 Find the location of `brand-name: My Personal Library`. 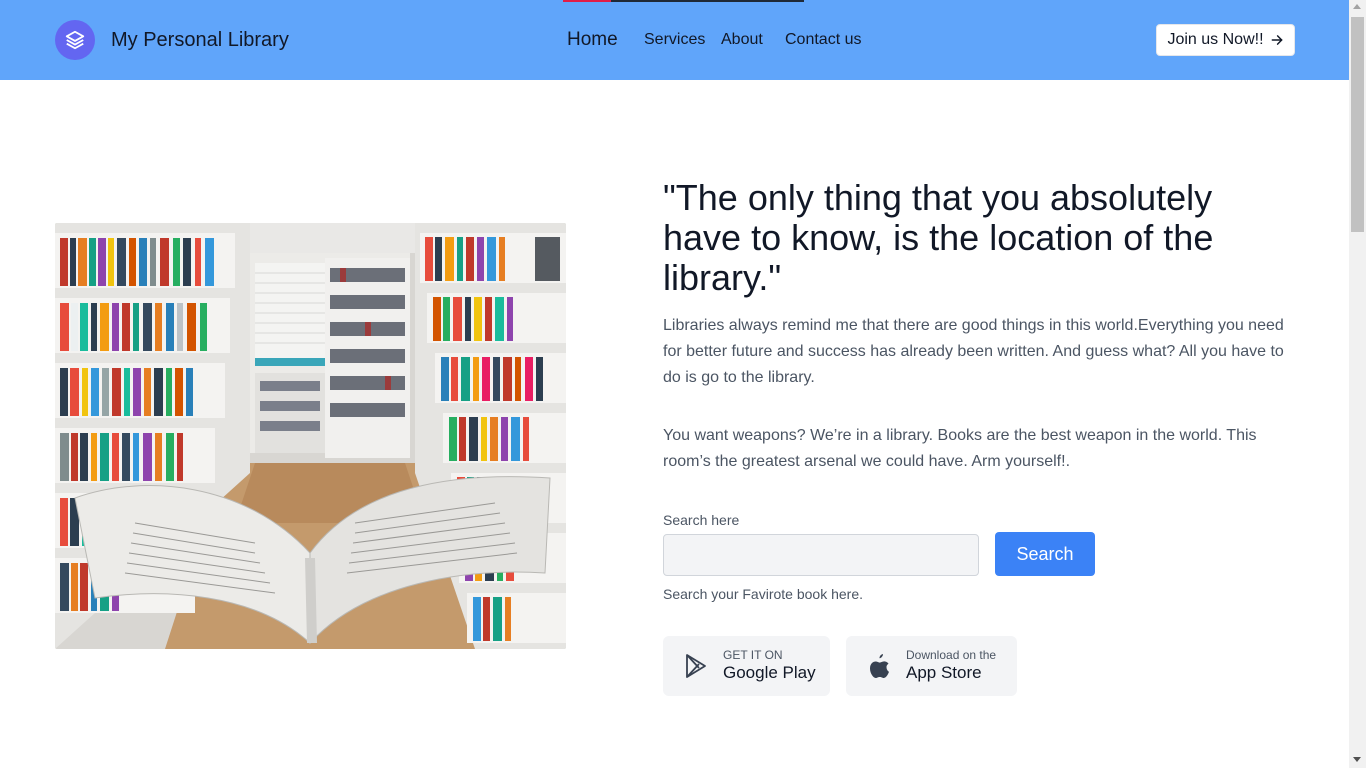

brand-name: My Personal Library is located at coordinates (200, 40).